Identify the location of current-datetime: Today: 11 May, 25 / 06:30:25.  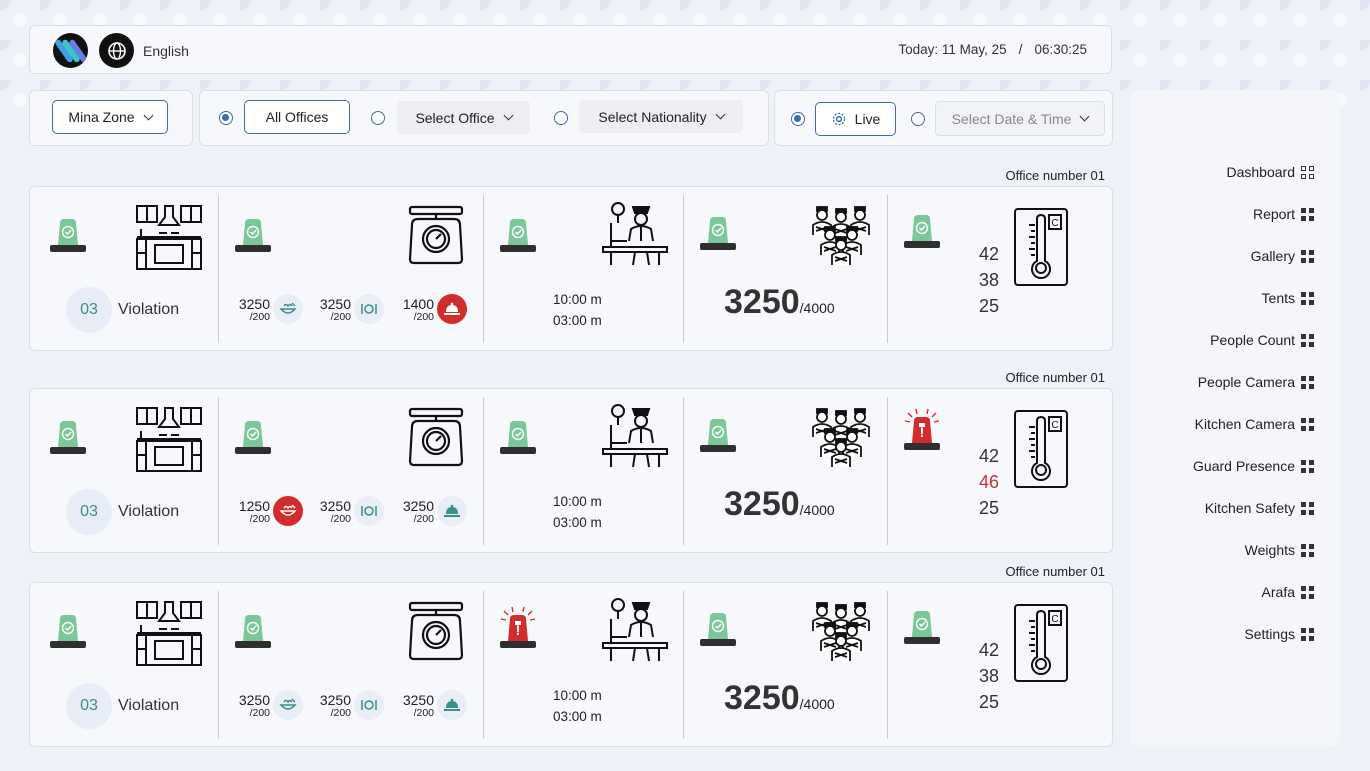
(992, 49).